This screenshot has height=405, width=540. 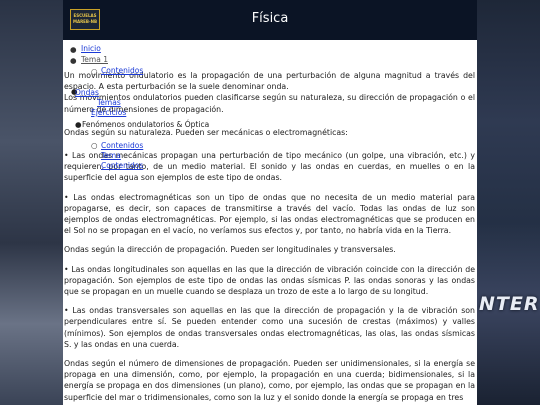 I want to click on page-title: Física, so click(x=270, y=18).